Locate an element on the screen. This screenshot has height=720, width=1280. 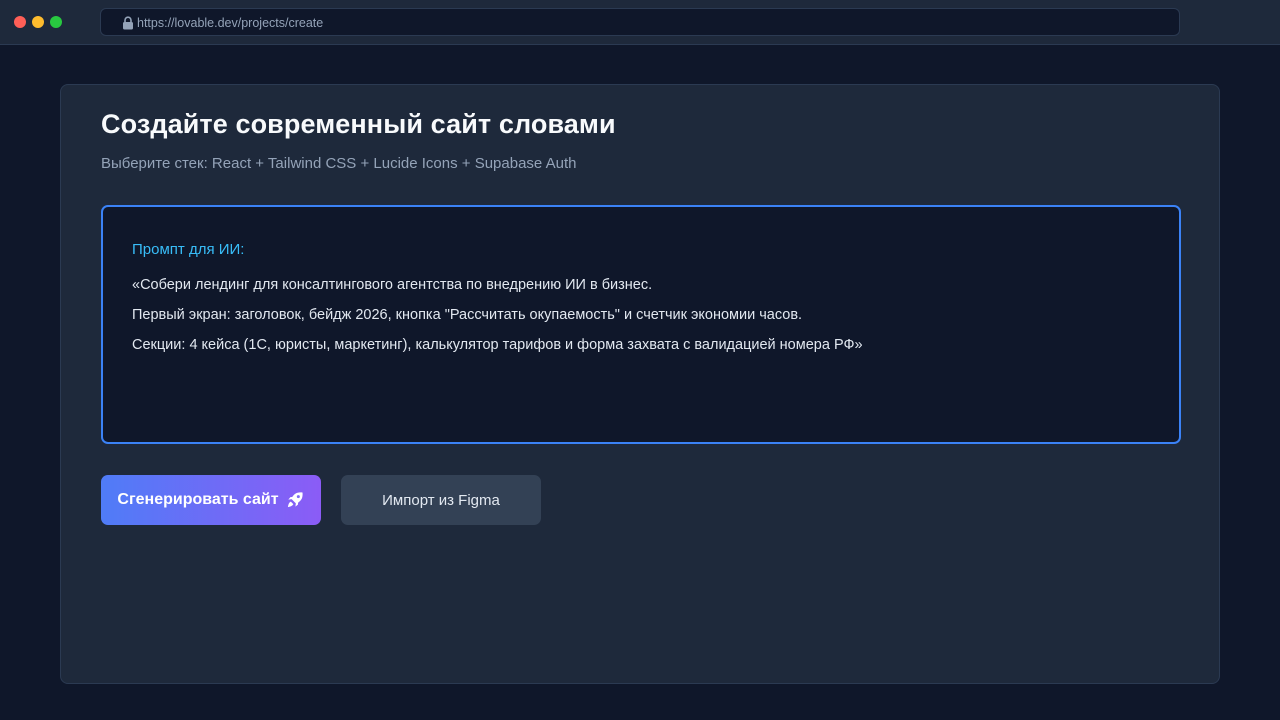
lock-icon is located at coordinates (128, 23).